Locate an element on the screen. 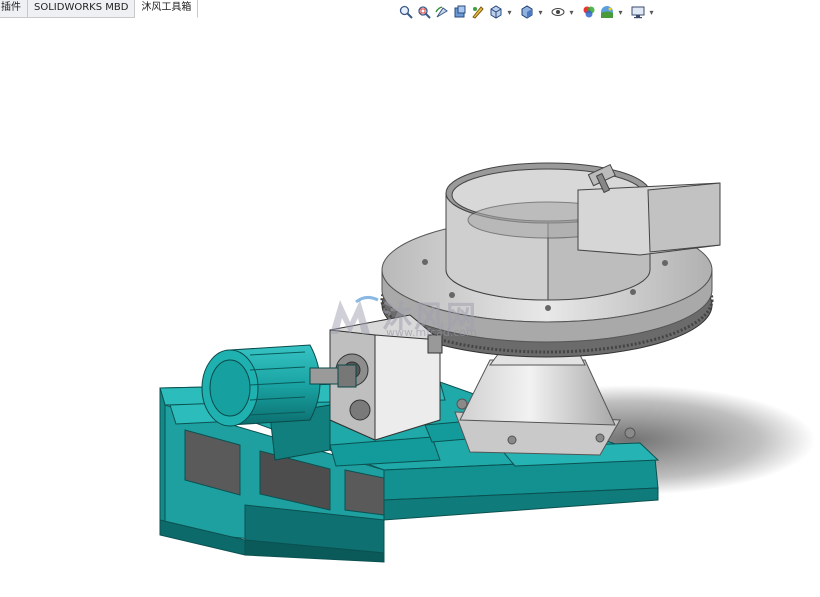  display-style-icon is located at coordinates (527, 12).